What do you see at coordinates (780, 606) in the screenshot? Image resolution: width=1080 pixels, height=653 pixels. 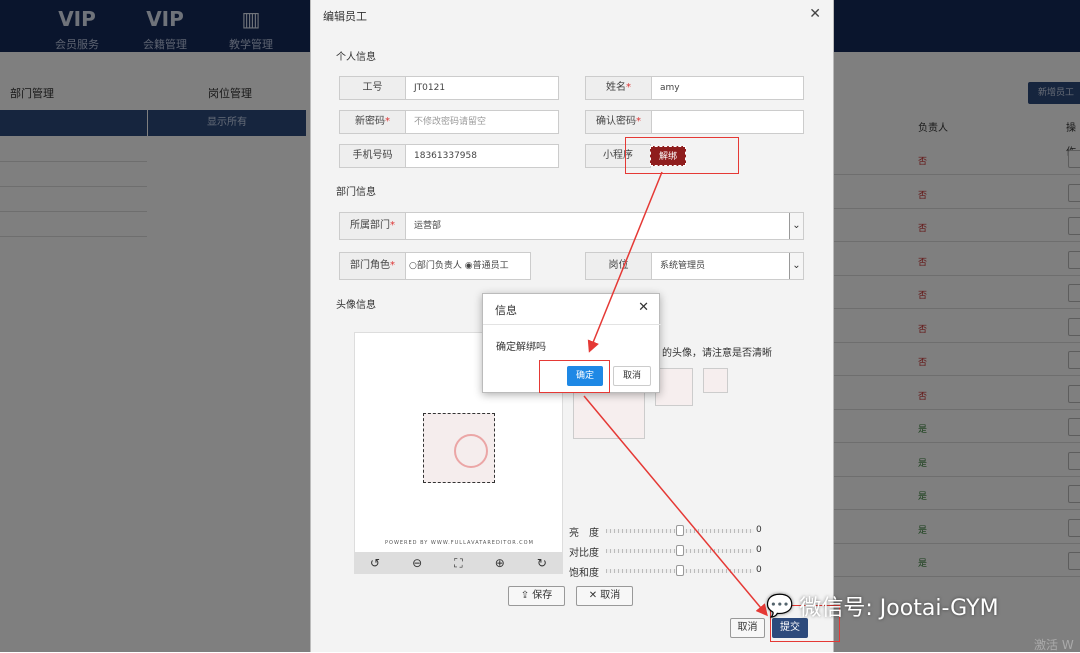 I see `wechat-icon: 💬` at bounding box center [780, 606].